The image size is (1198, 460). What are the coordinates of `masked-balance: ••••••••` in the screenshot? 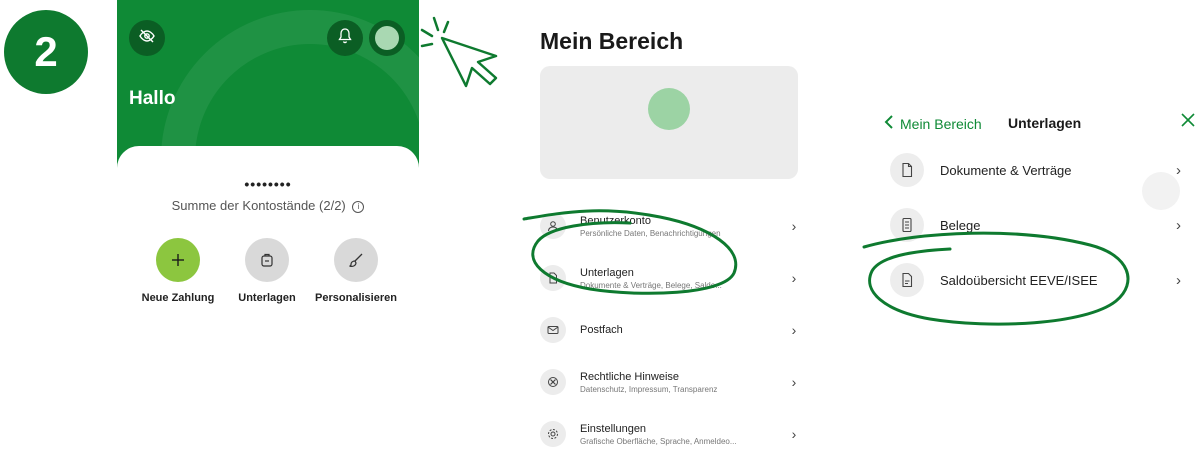 It's located at (268, 184).